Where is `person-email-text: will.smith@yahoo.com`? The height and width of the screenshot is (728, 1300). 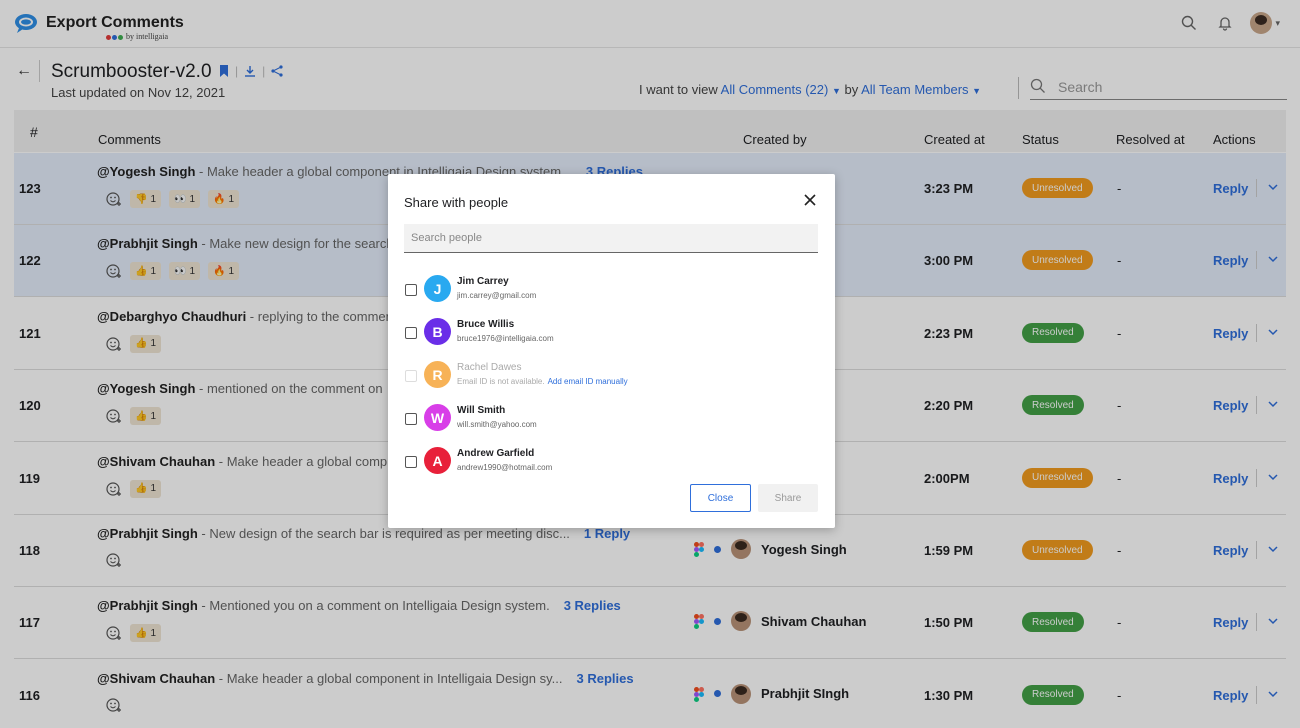 person-email-text: will.smith@yahoo.com is located at coordinates (497, 424).